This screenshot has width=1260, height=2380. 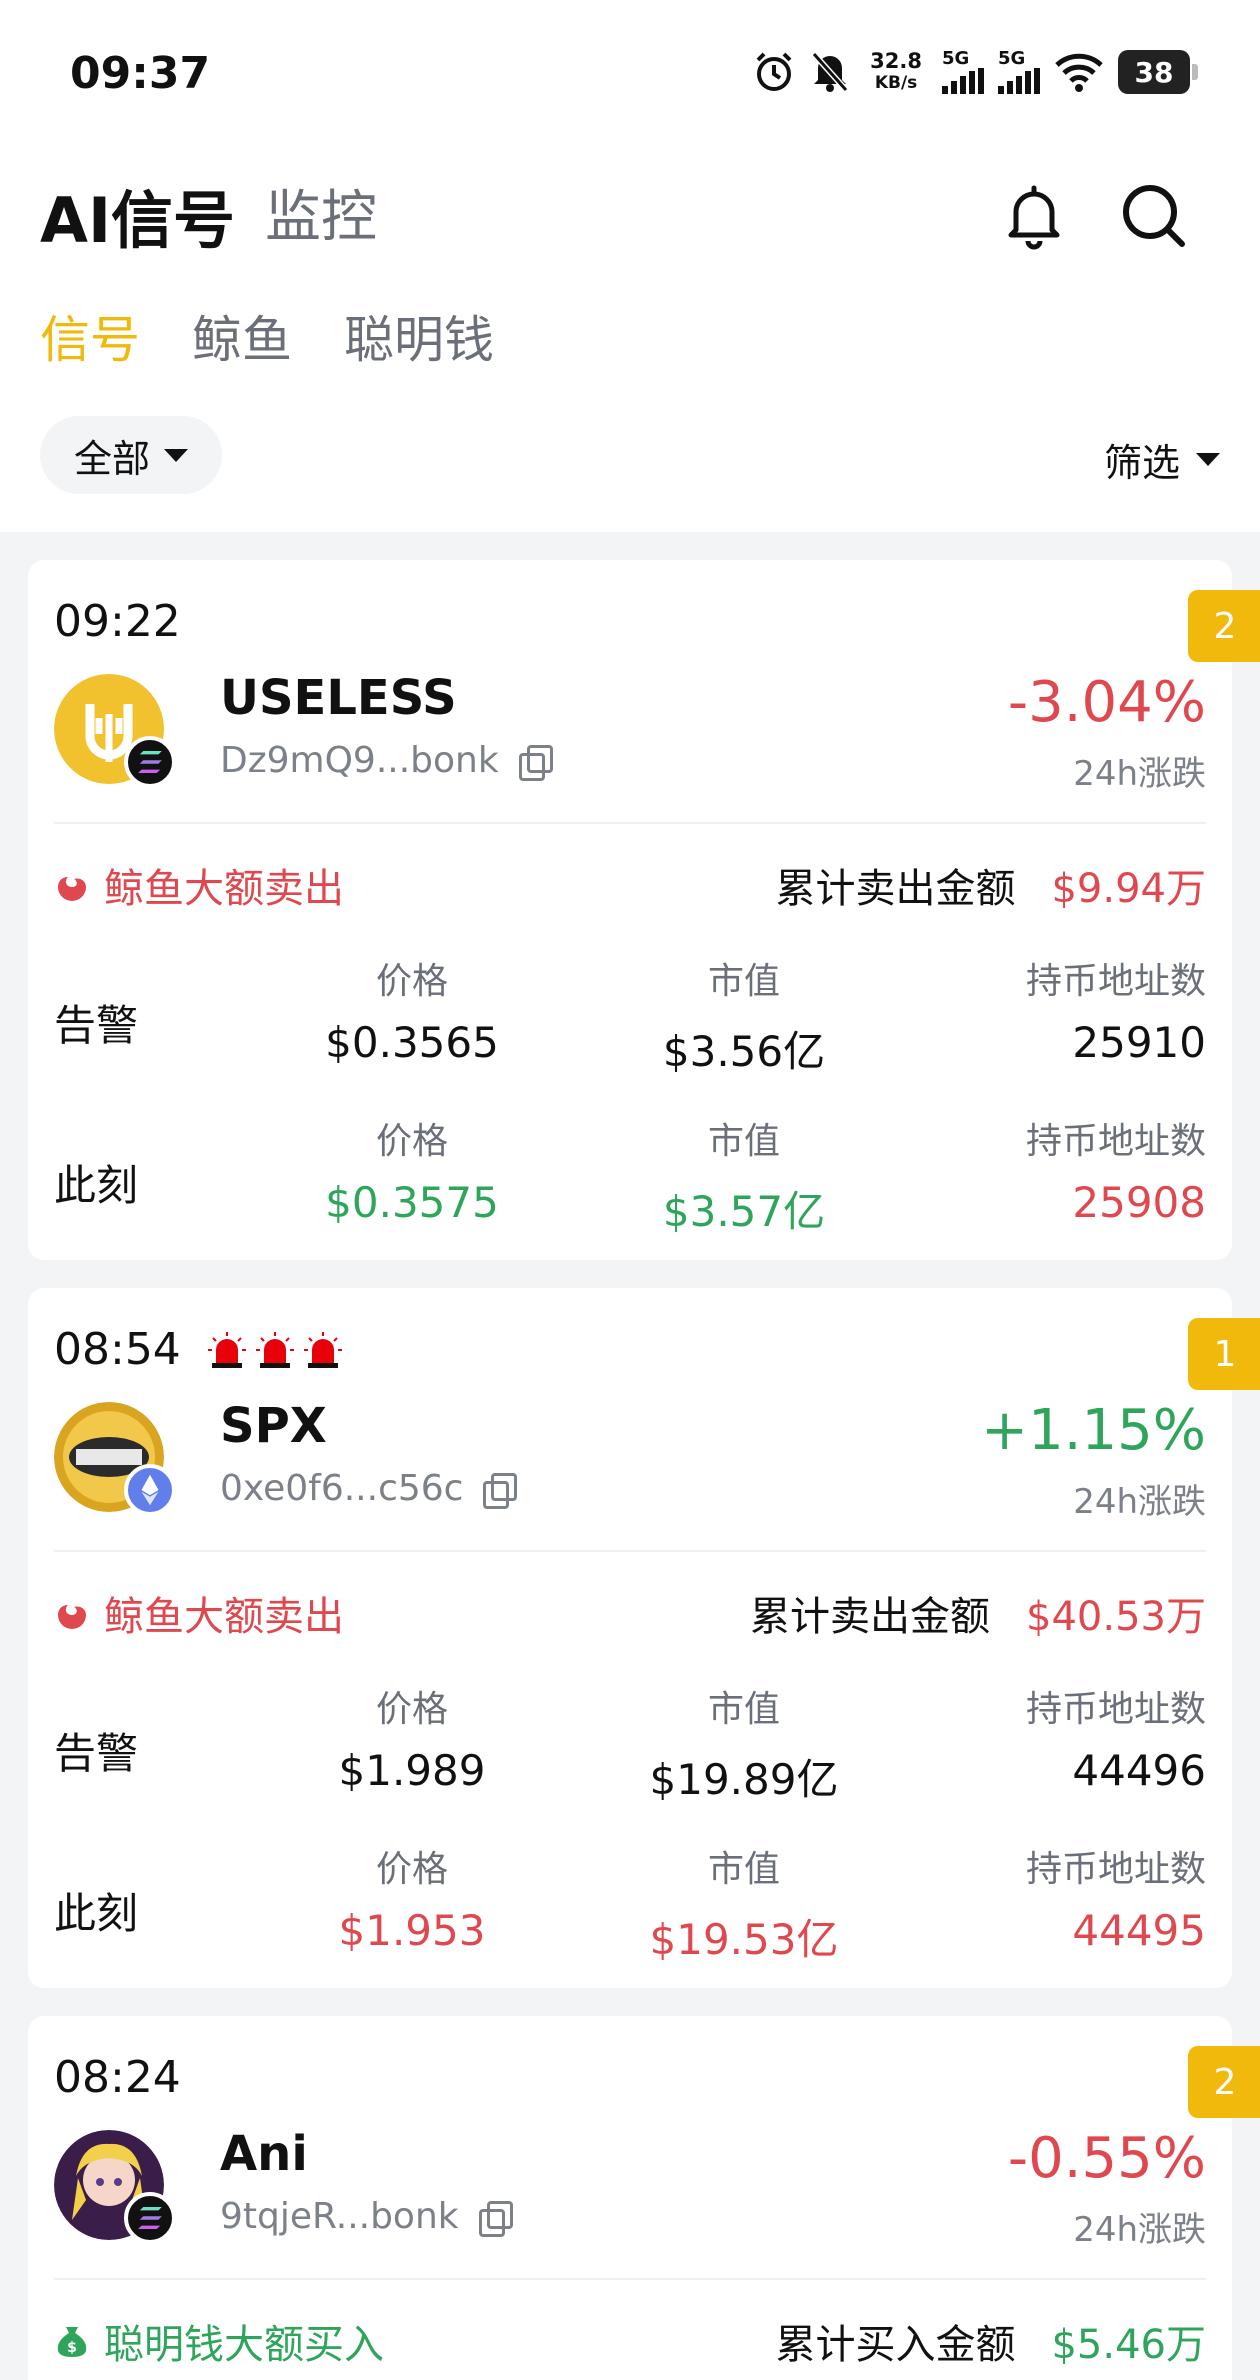 I want to click on token-address: 0xe0f6...c56c, so click(x=369, y=1488).